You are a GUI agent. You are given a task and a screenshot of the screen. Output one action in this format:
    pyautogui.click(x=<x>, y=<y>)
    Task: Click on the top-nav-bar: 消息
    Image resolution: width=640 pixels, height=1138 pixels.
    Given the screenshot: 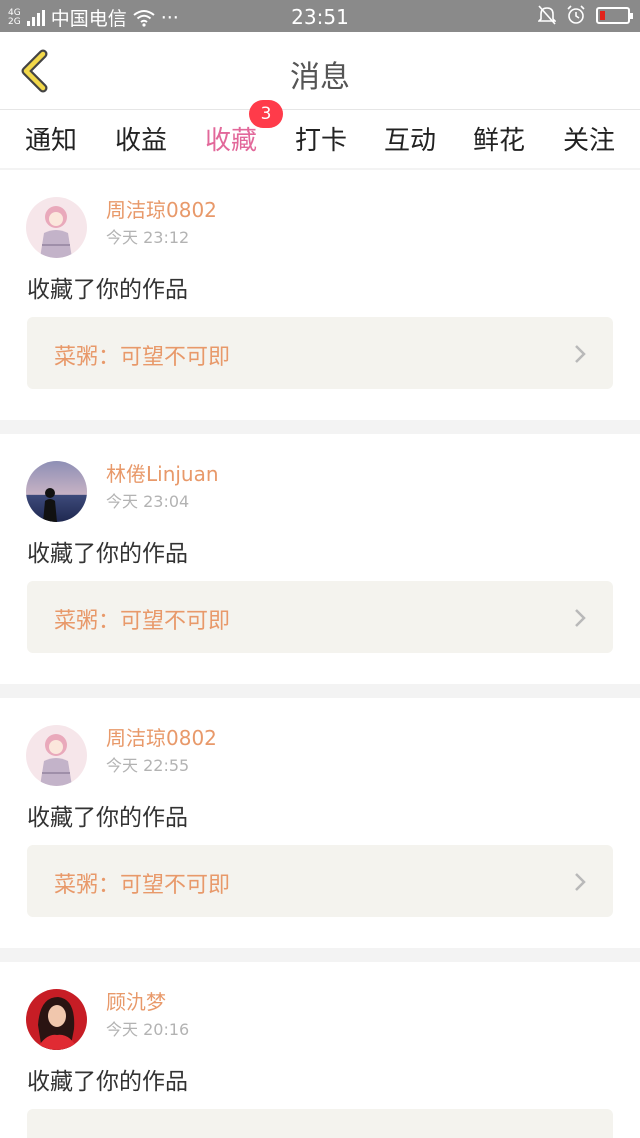 What is the action you would take?
    pyautogui.click(x=320, y=71)
    